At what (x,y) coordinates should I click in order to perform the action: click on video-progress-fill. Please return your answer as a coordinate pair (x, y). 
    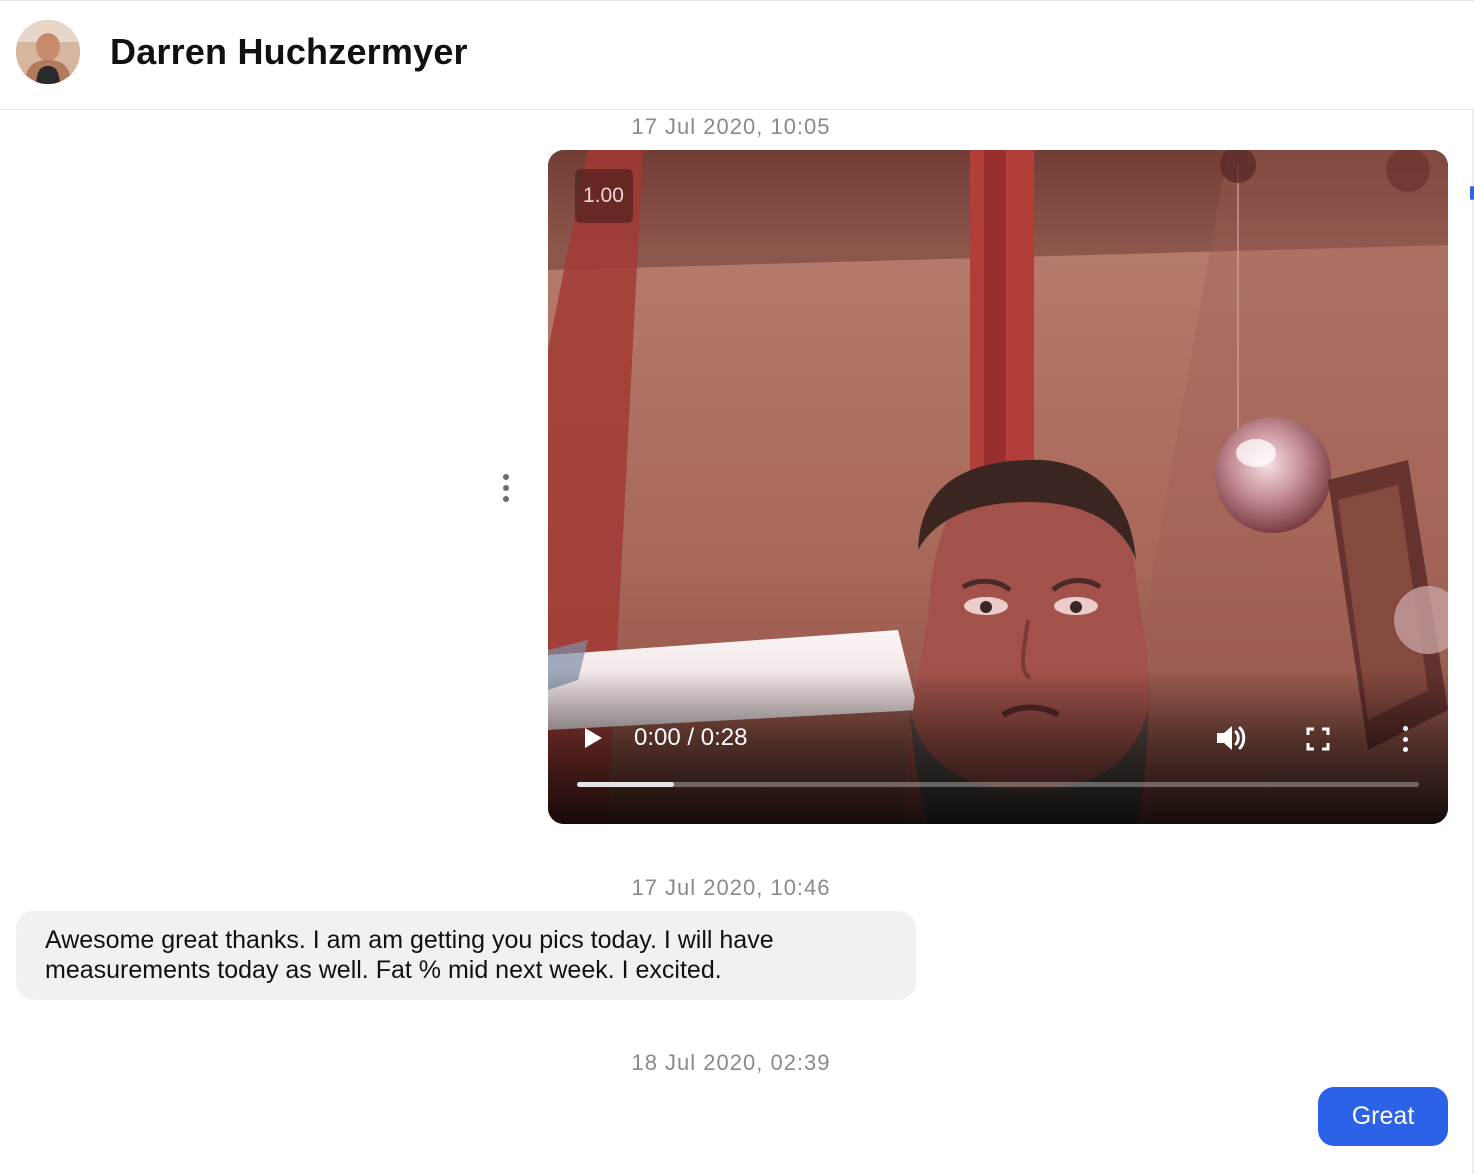
    Looking at the image, I should click on (625, 784).